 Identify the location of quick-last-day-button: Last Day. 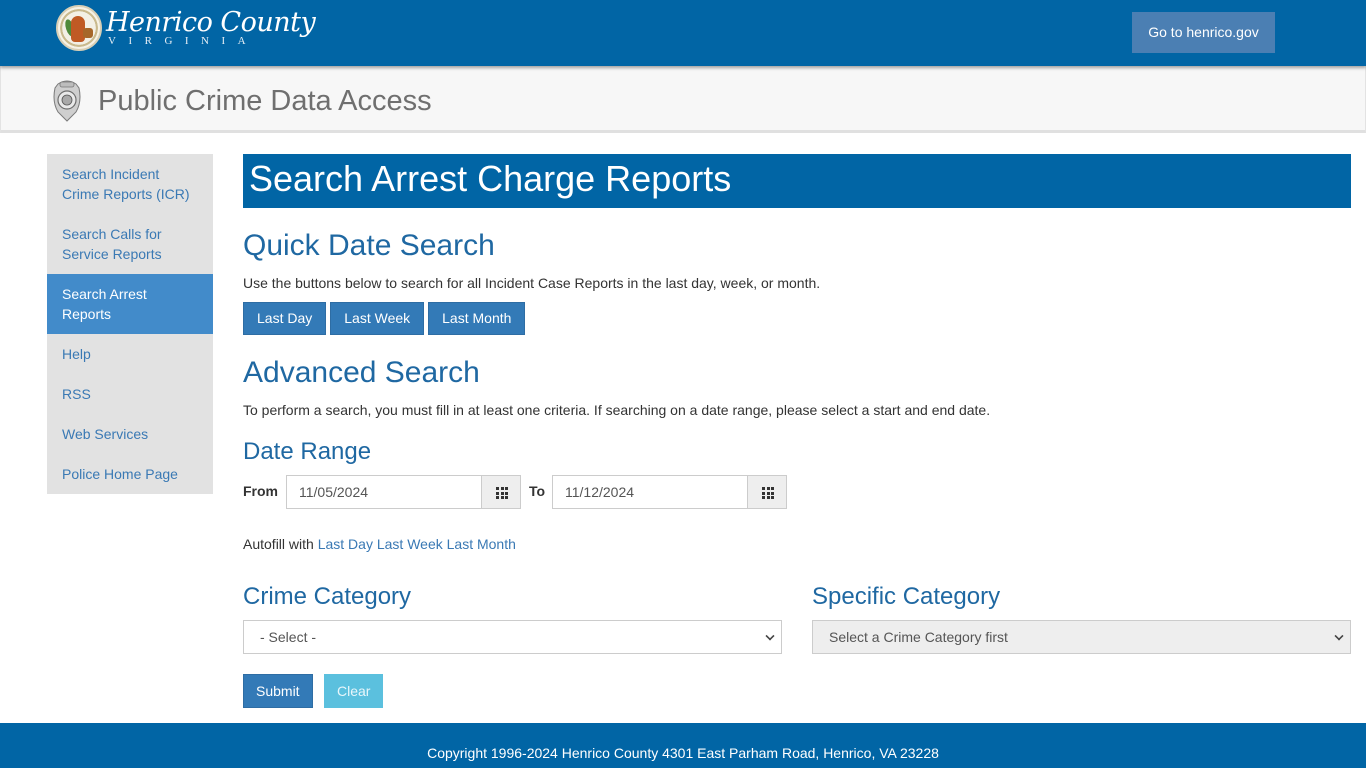
(285, 318).